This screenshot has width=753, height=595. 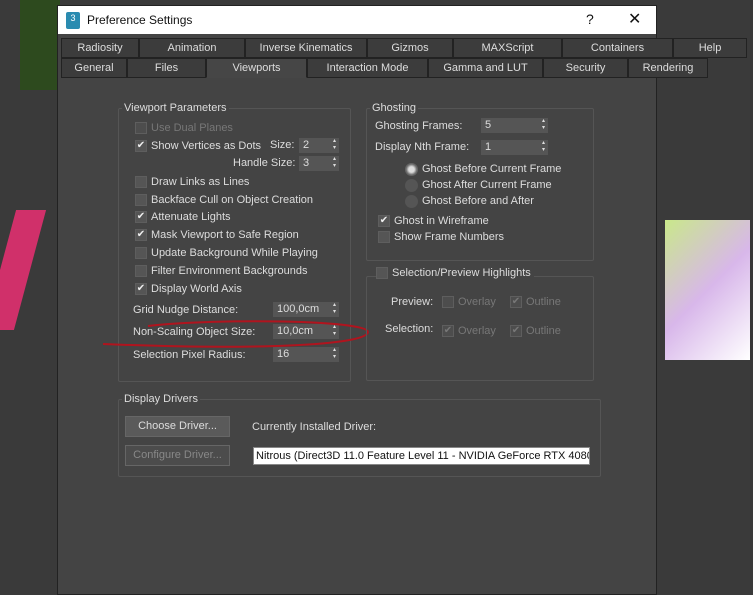 I want to click on use-dual-planes-checkbox: Use Dual Planes, so click(x=184, y=128).